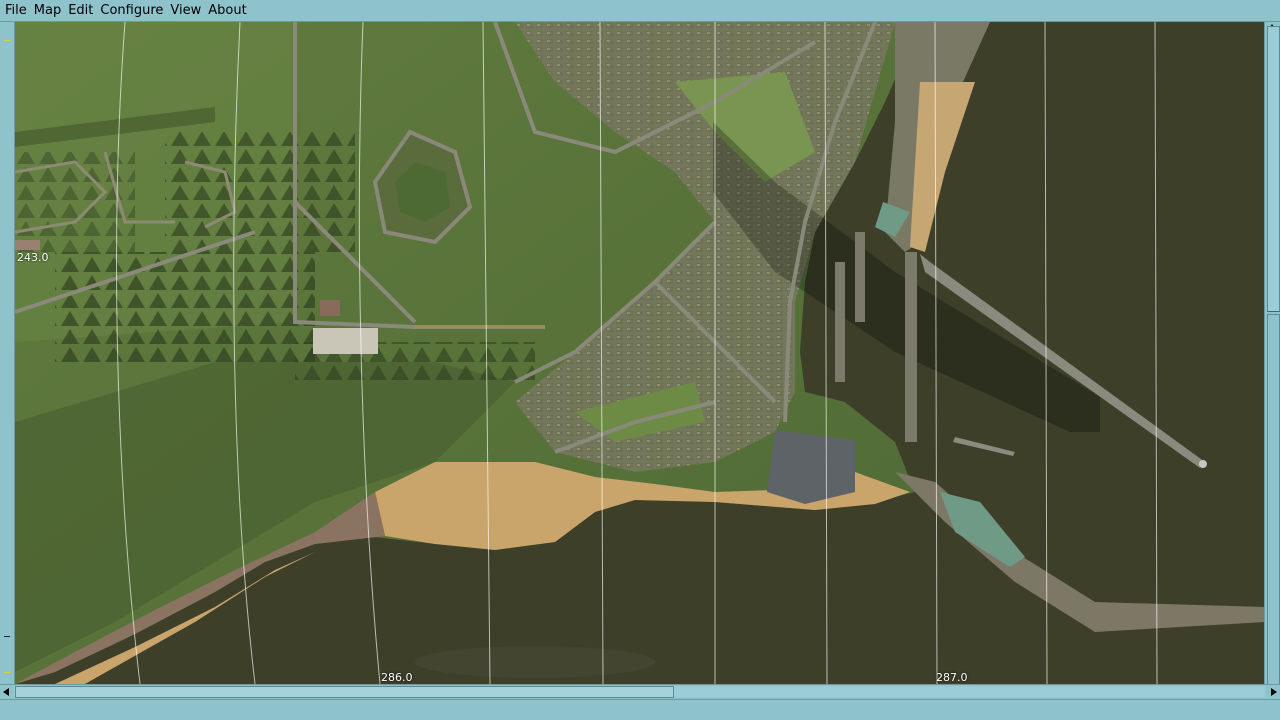 The height and width of the screenshot is (720, 1280). I want to click on menu-about: About, so click(226, 10).